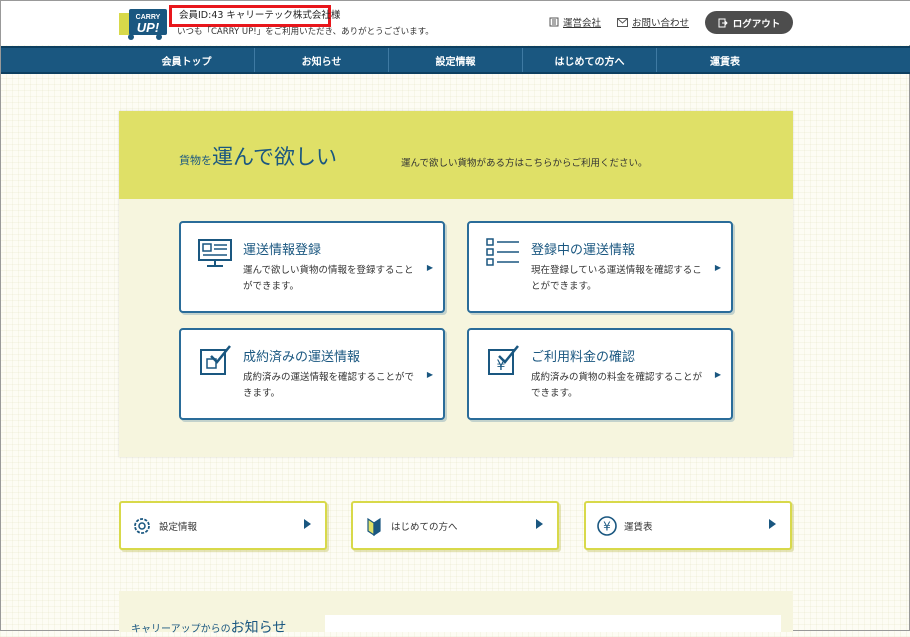 This screenshot has height=637, width=910. Describe the element at coordinates (215, 253) in the screenshot. I see `monitor-icon` at that location.